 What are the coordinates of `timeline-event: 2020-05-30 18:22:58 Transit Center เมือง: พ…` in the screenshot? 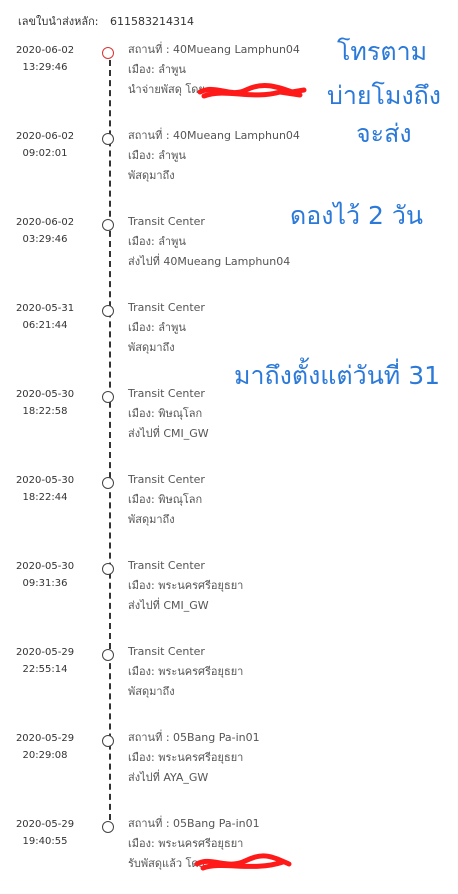 It's located at (165, 424).